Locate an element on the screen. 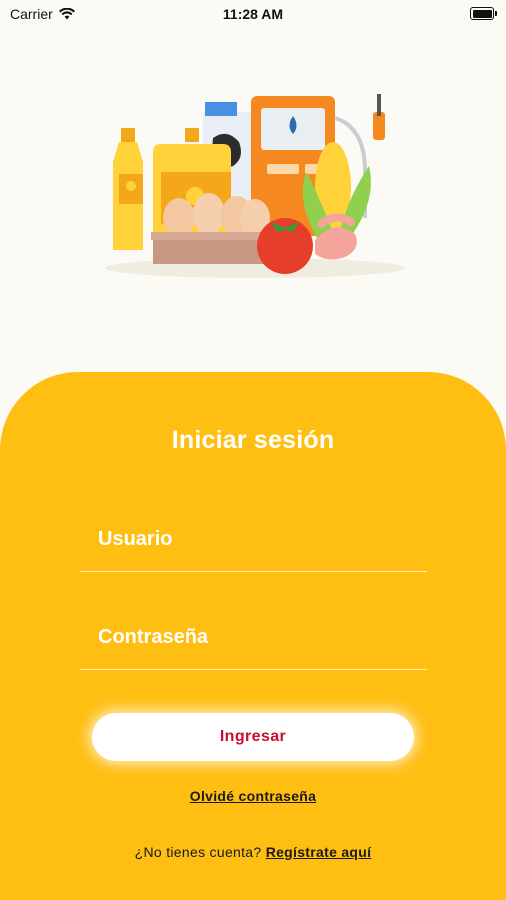 This screenshot has width=506, height=900. tomato-icon is located at coordinates (285, 246).